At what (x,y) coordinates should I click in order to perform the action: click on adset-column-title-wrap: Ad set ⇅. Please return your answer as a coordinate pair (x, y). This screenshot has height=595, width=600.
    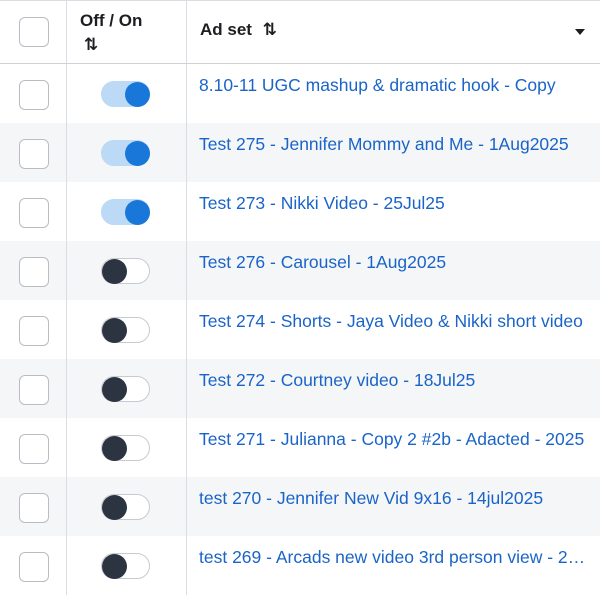
    Looking at the image, I should click on (238, 30).